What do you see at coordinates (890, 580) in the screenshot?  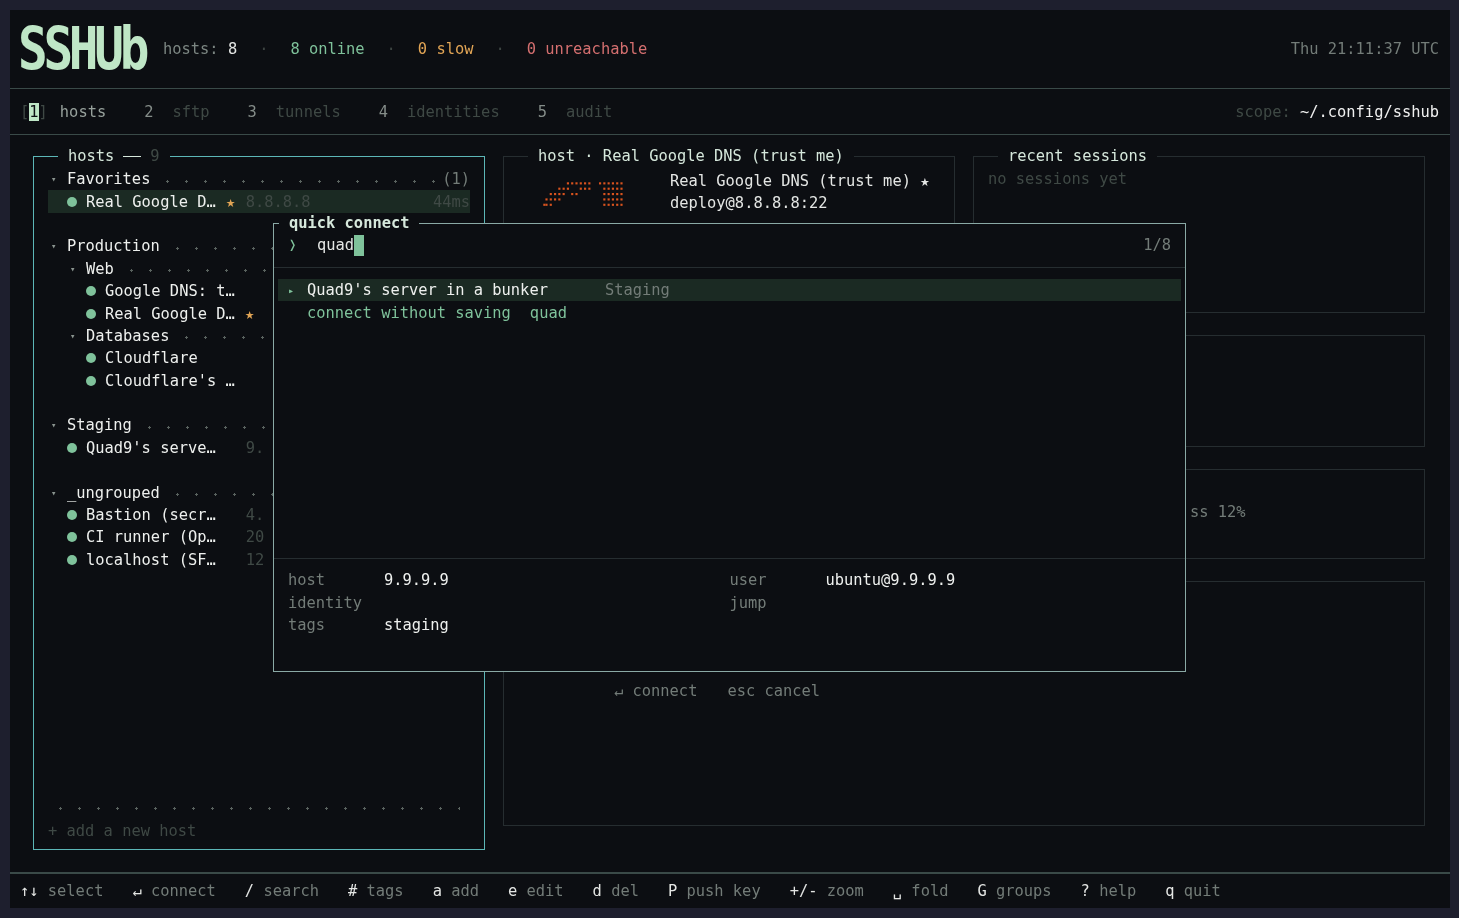 I see `field-value: ubuntu@9.9.9.9` at bounding box center [890, 580].